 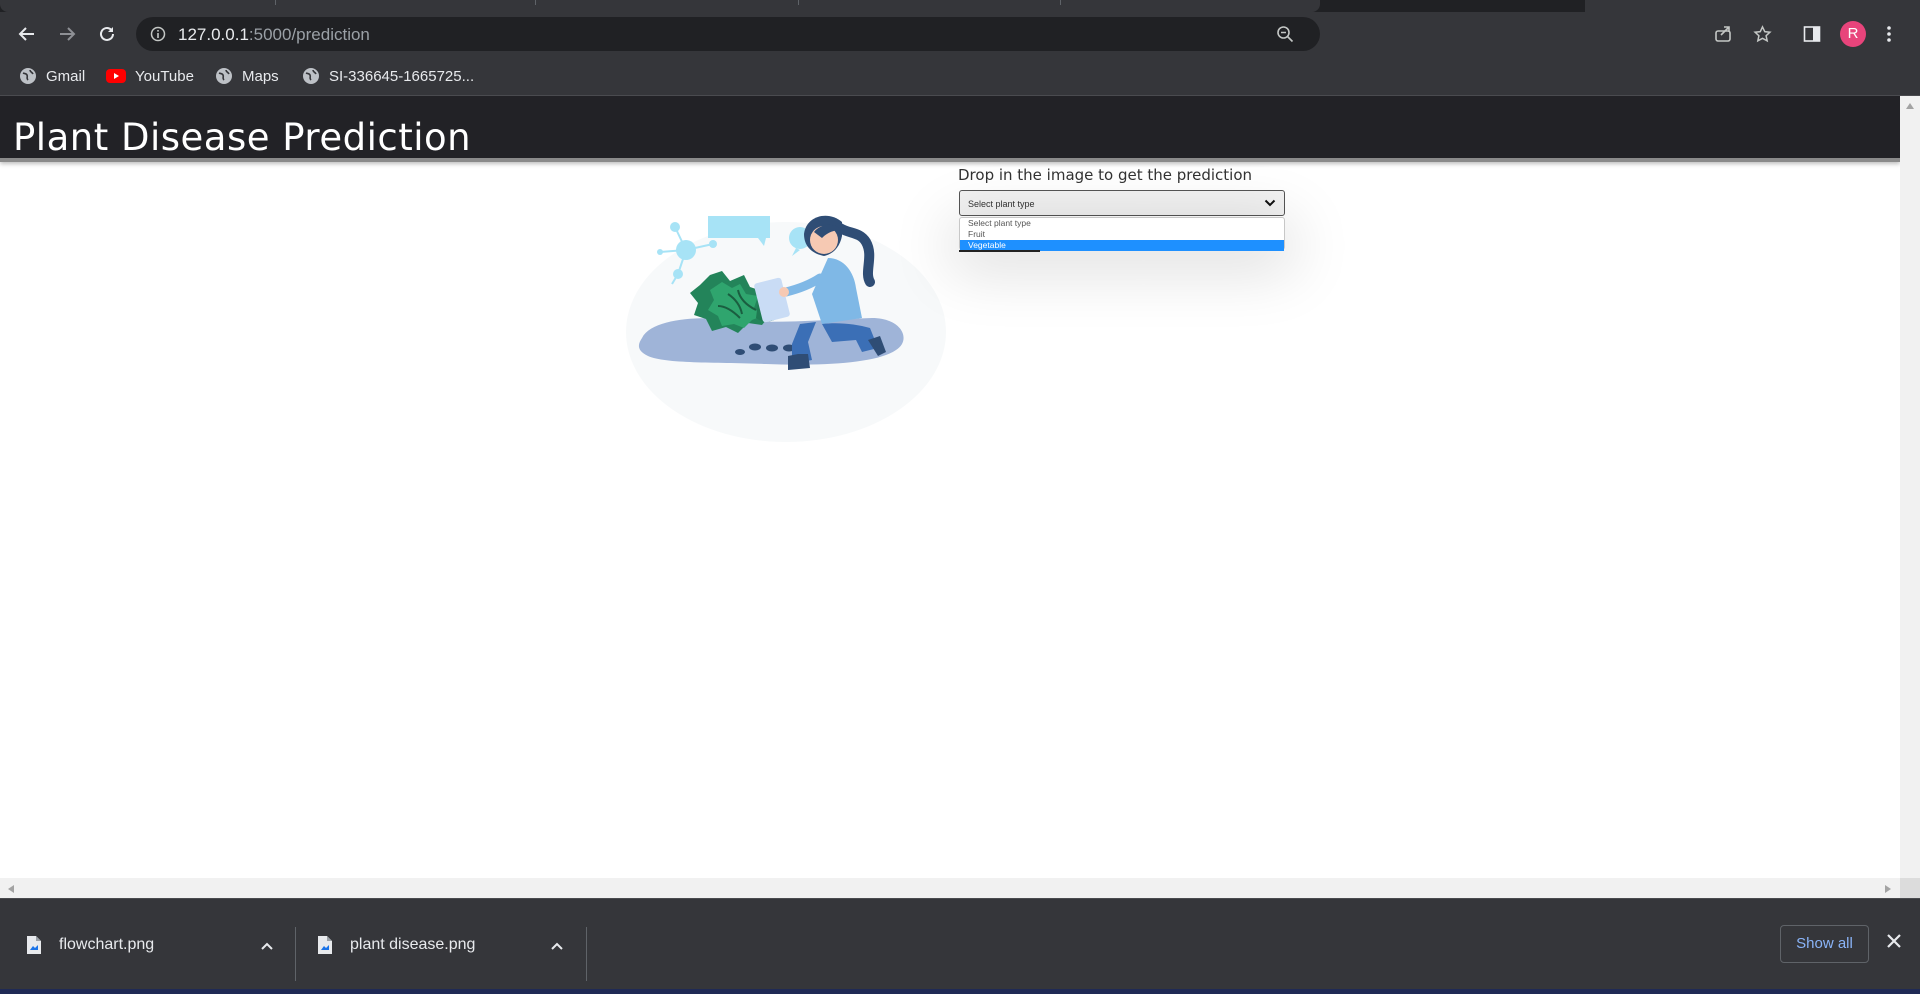 What do you see at coordinates (1853, 34) in the screenshot?
I see `profile-avatar: R` at bounding box center [1853, 34].